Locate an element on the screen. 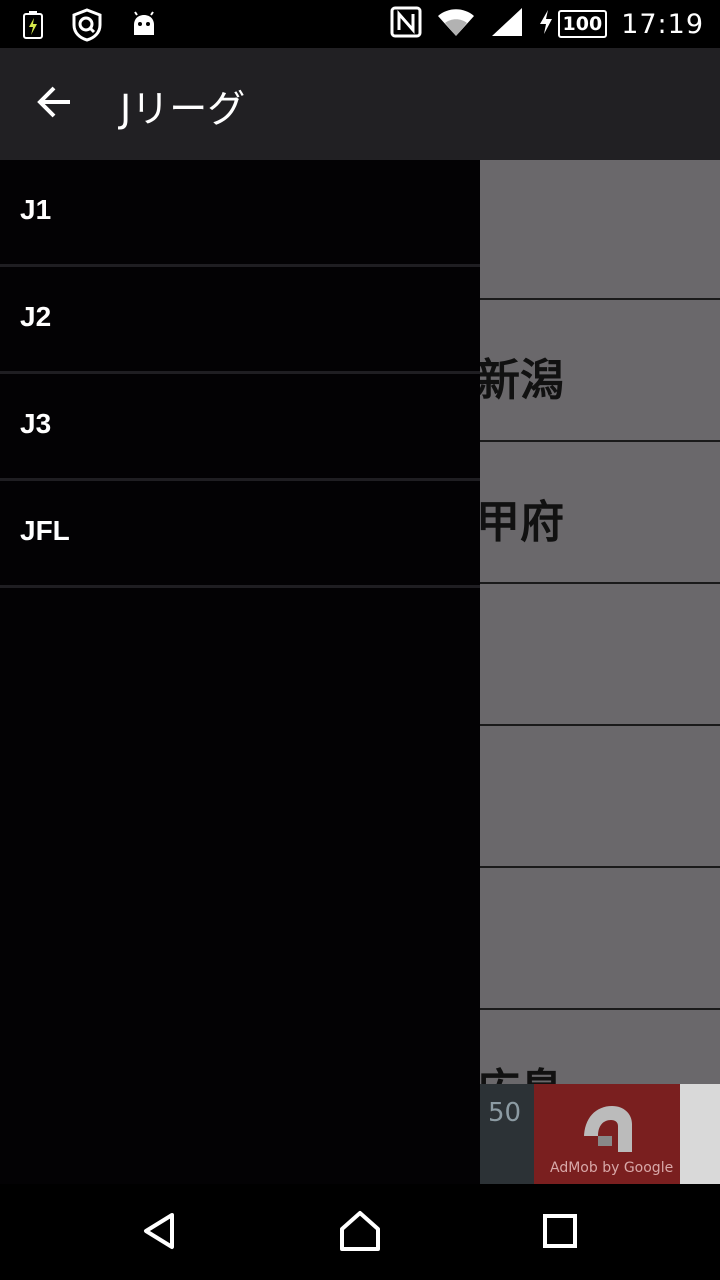 Image resolution: width=720 pixels, height=1280 pixels. status-bar: 100 17:19 is located at coordinates (360, 24).